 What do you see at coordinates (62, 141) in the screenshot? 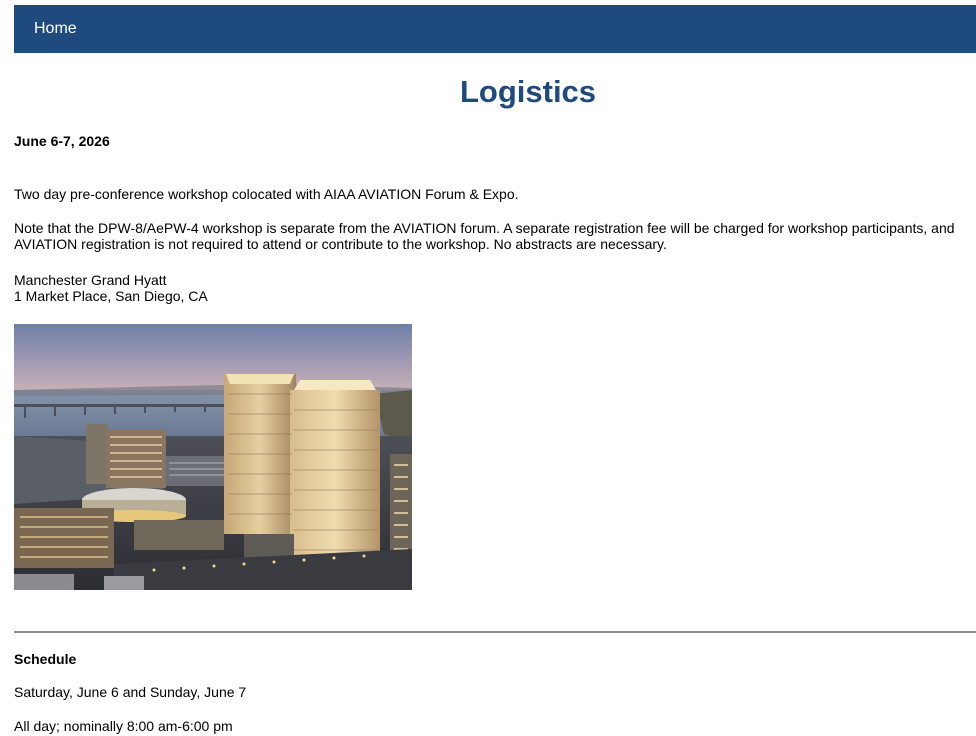
I see `event-date: June 6-7, 2026` at bounding box center [62, 141].